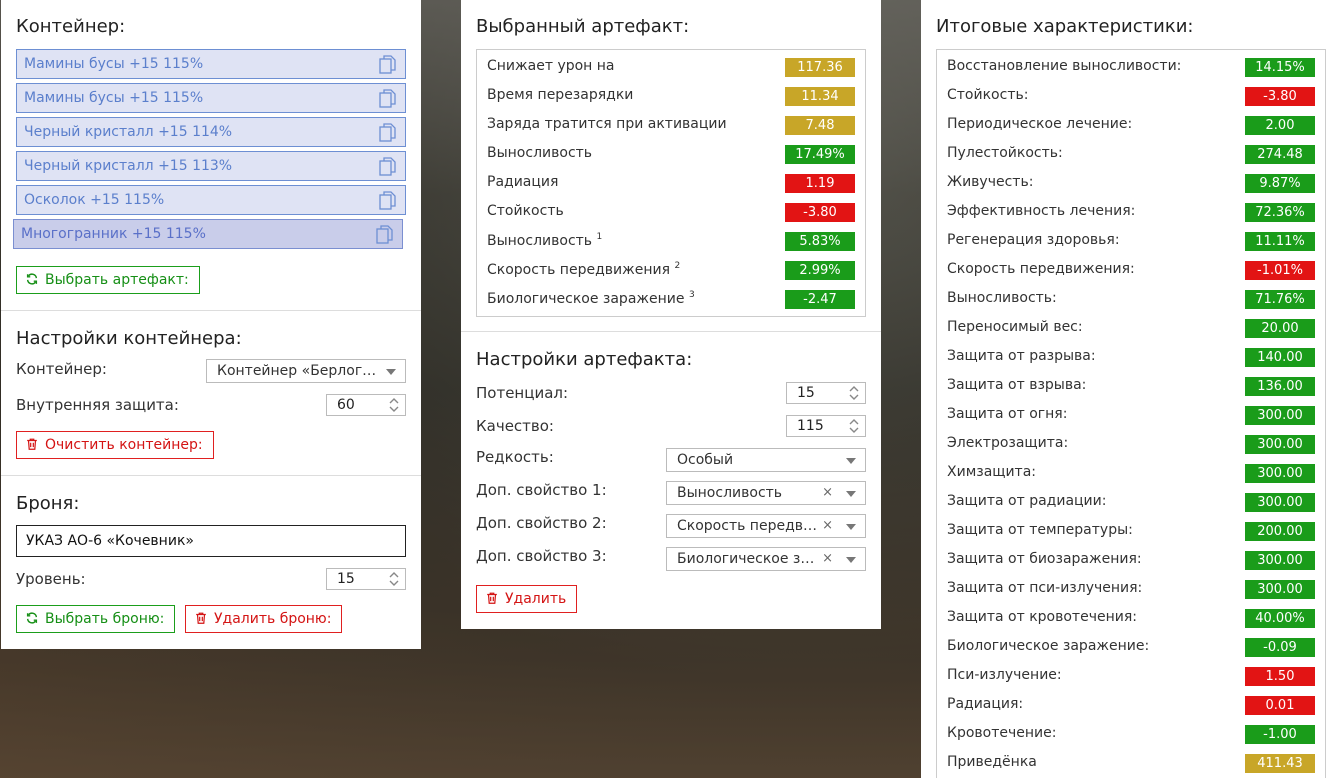 The image size is (1339, 778). What do you see at coordinates (61, 369) in the screenshot?
I see `container-label: Контейнер:` at bounding box center [61, 369].